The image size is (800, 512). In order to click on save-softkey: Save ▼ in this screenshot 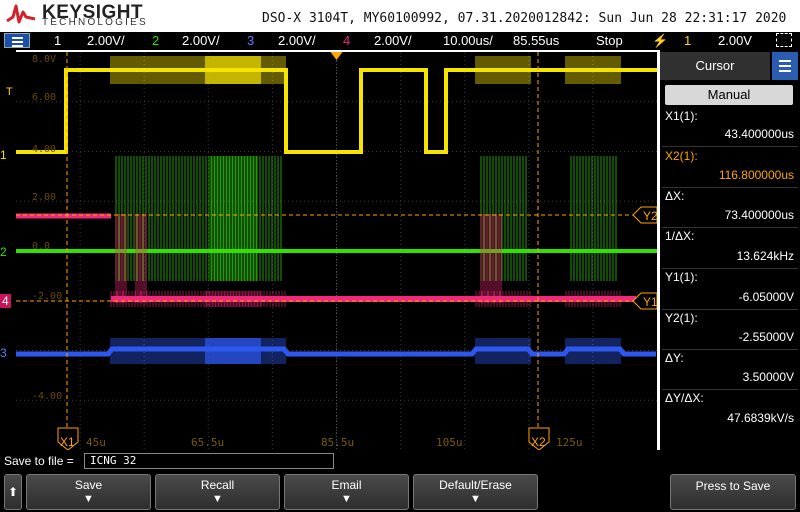, I will do `click(88, 492)`.